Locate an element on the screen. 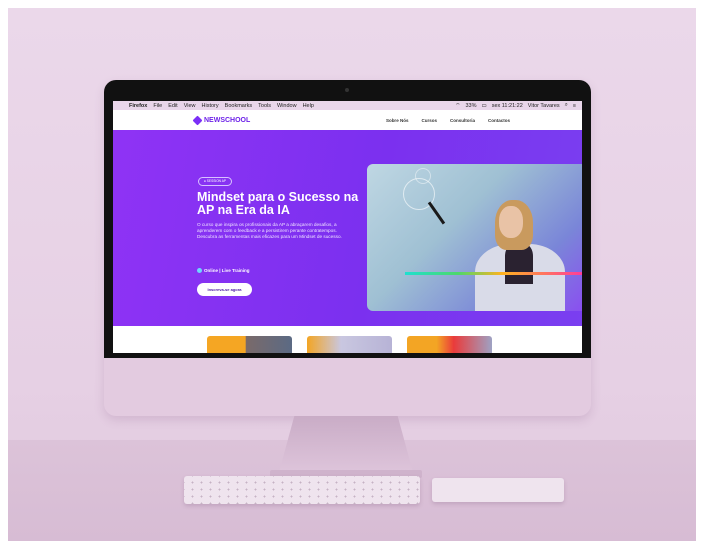 This screenshot has width=704, height=549. battery-icon: ▭ is located at coordinates (483, 106).